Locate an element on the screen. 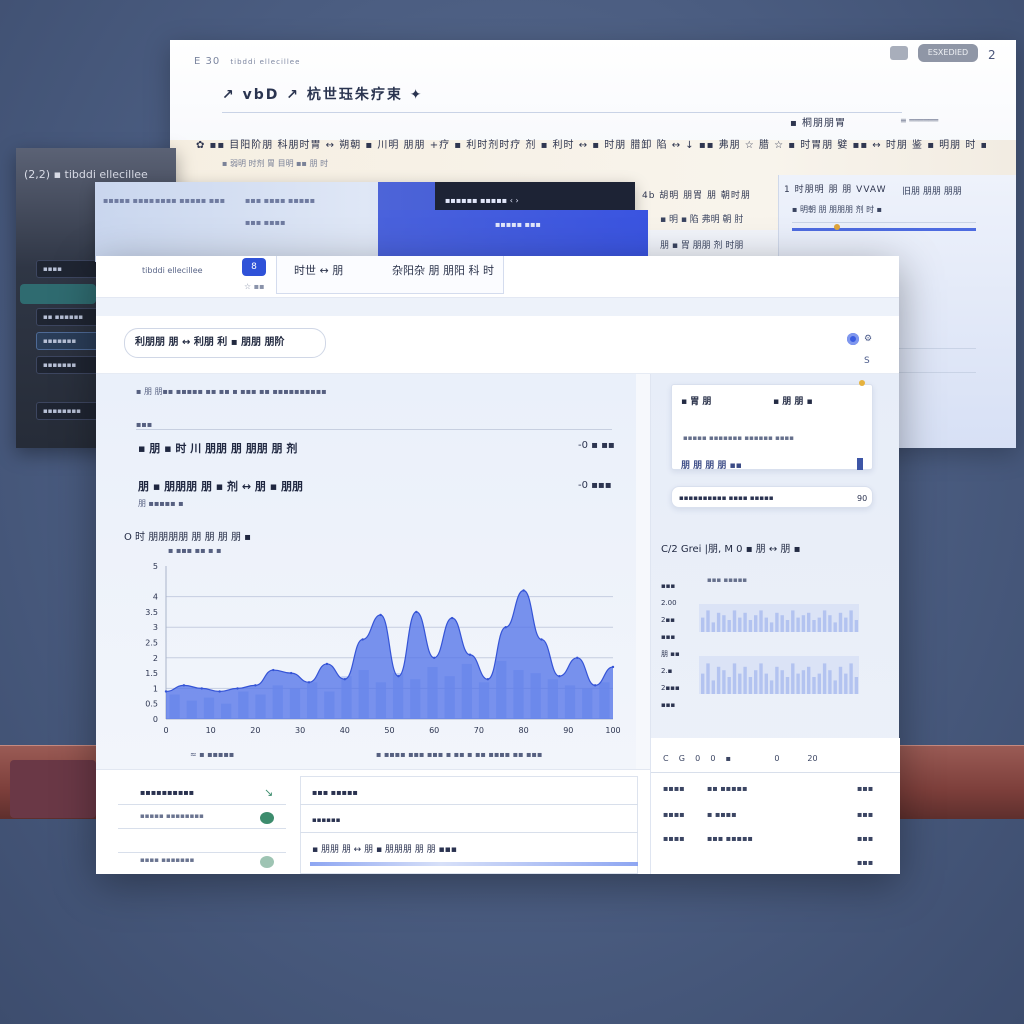  mini-axis-label: ▪▪▪ is located at coordinates (668, 586).